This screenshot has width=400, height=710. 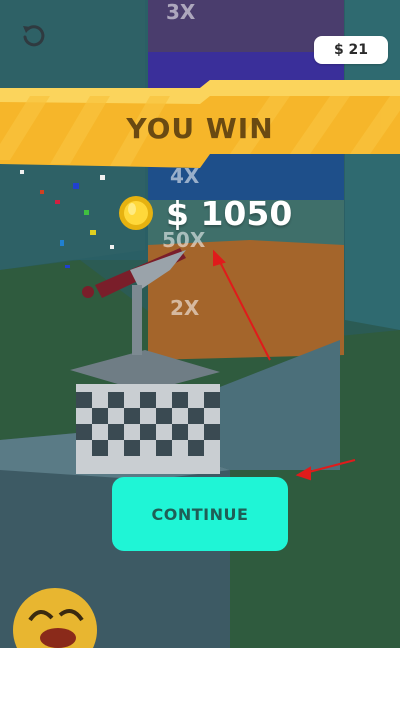 I want to click on restart-button, so click(x=33, y=35).